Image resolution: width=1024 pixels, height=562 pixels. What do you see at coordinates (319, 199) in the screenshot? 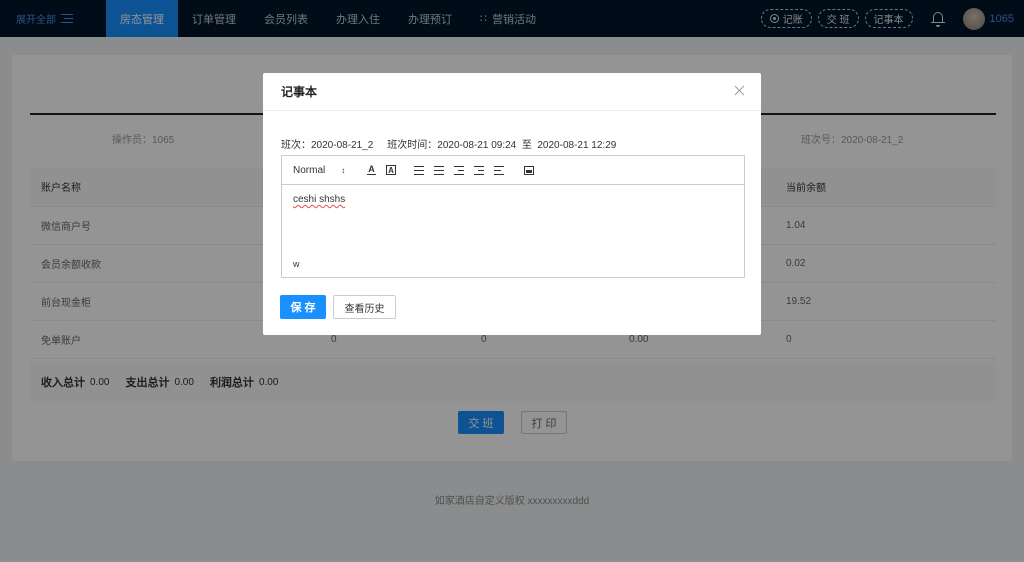
I see `editor-text-line1: ceshi shshs` at bounding box center [319, 199].